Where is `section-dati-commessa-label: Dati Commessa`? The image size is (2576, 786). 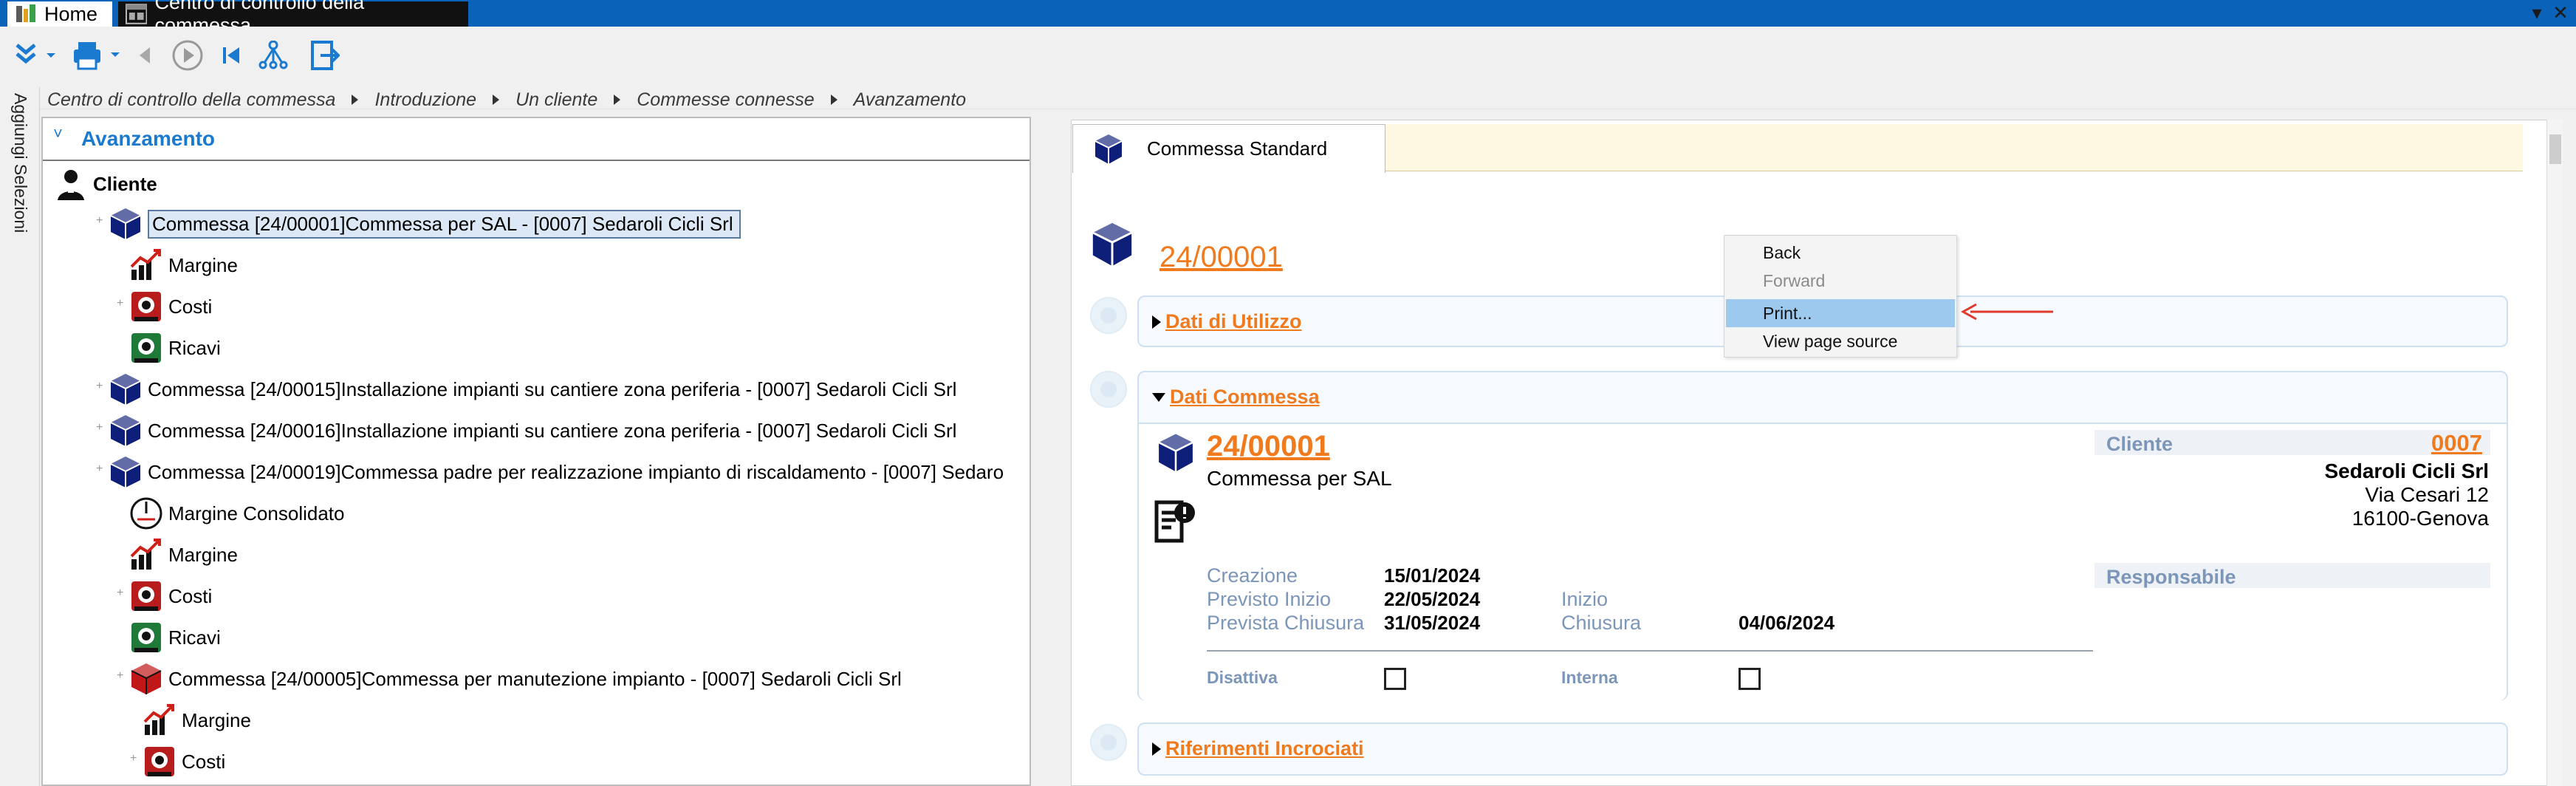
section-dati-commessa-label: Dati Commessa is located at coordinates (1245, 397).